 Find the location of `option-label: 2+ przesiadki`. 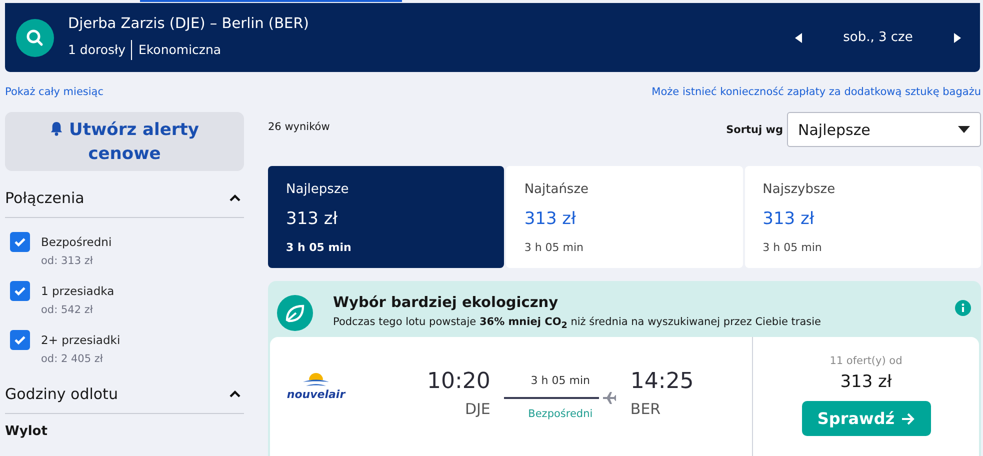

option-label: 2+ przesiadki is located at coordinates (80, 340).